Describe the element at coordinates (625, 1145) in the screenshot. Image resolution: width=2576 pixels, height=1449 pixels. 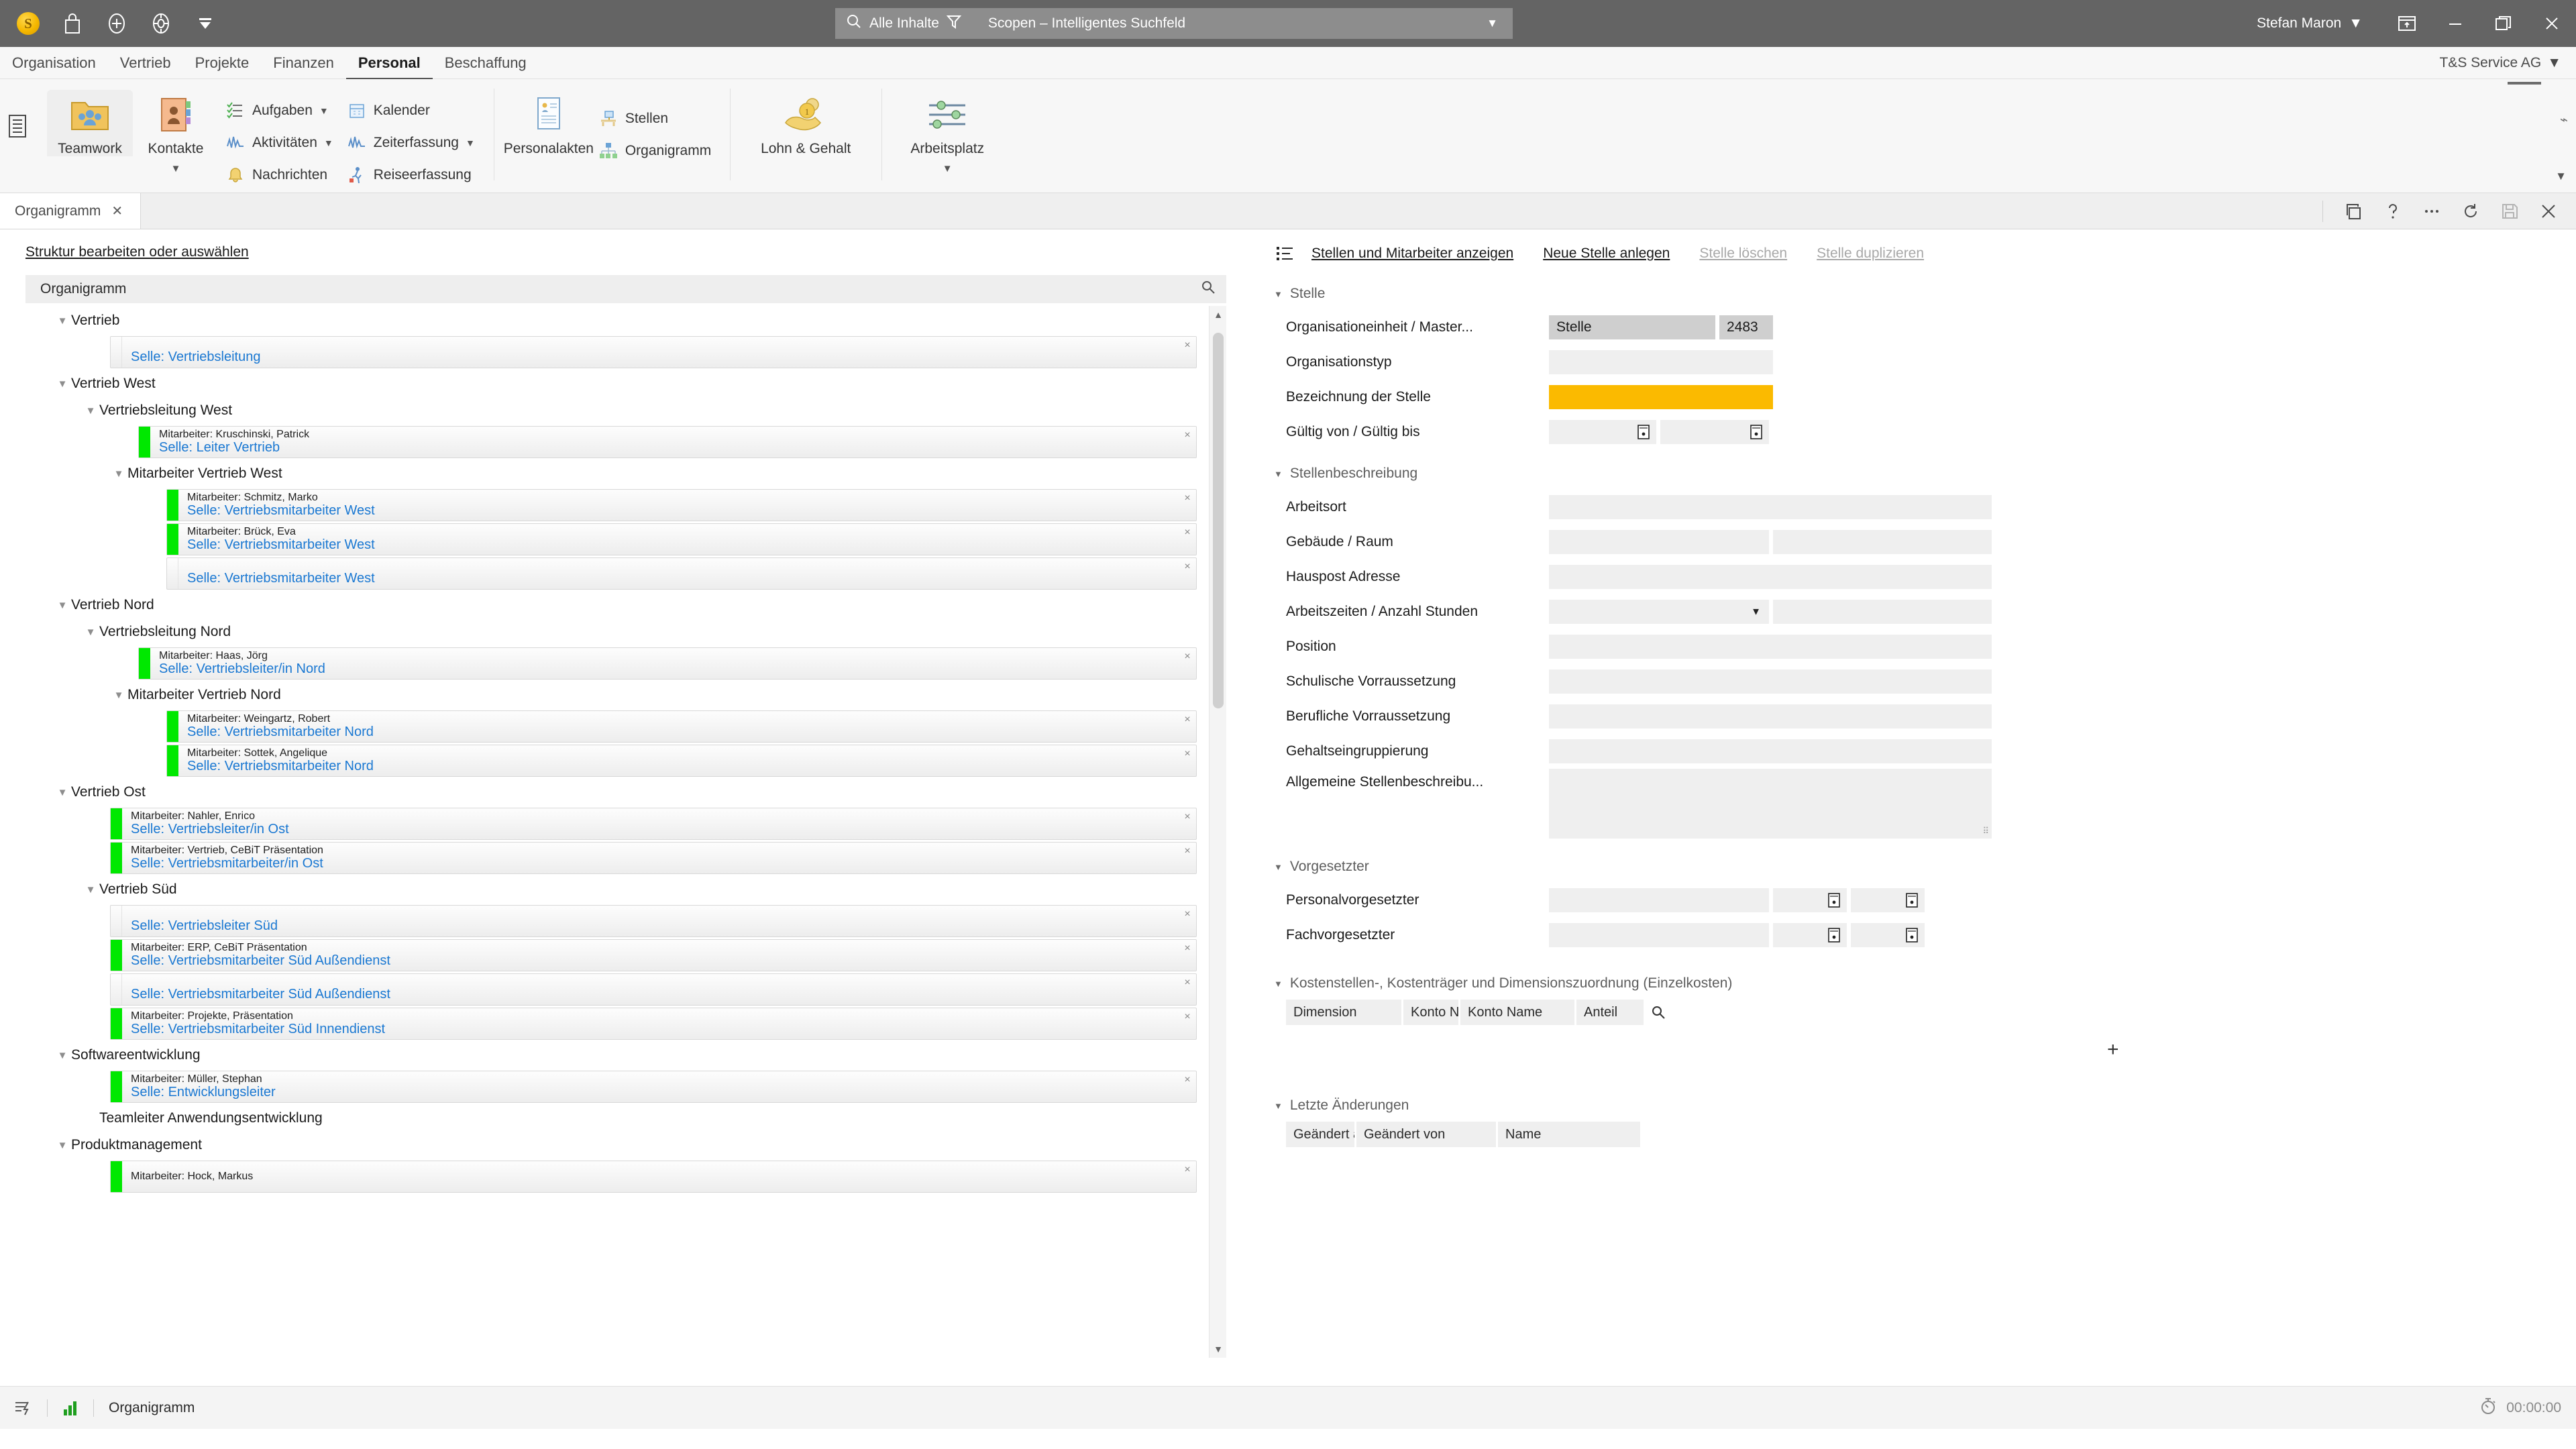
I see `tree-node: ▼ Produktmanagement` at that location.